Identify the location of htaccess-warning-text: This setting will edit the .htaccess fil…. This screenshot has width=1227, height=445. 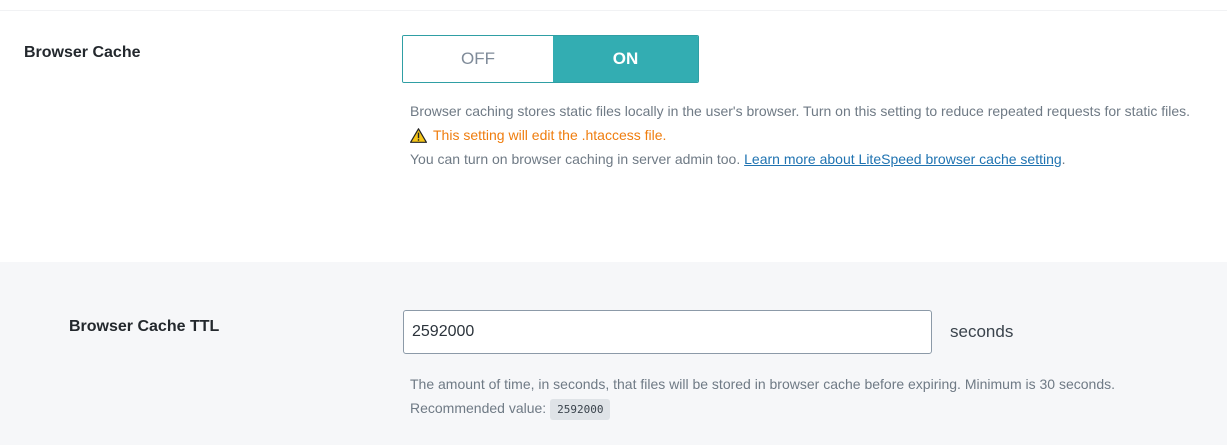
(550, 135).